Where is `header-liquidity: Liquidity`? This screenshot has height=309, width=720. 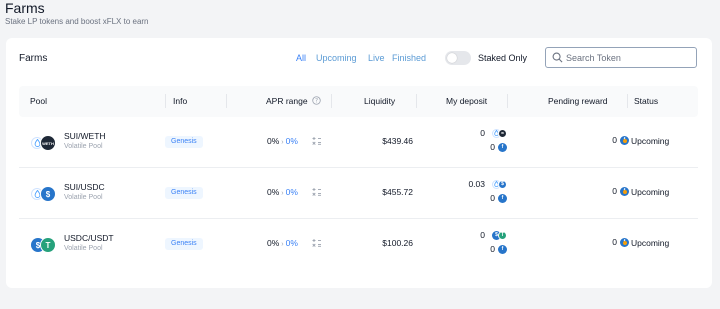
header-liquidity: Liquidity is located at coordinates (380, 101).